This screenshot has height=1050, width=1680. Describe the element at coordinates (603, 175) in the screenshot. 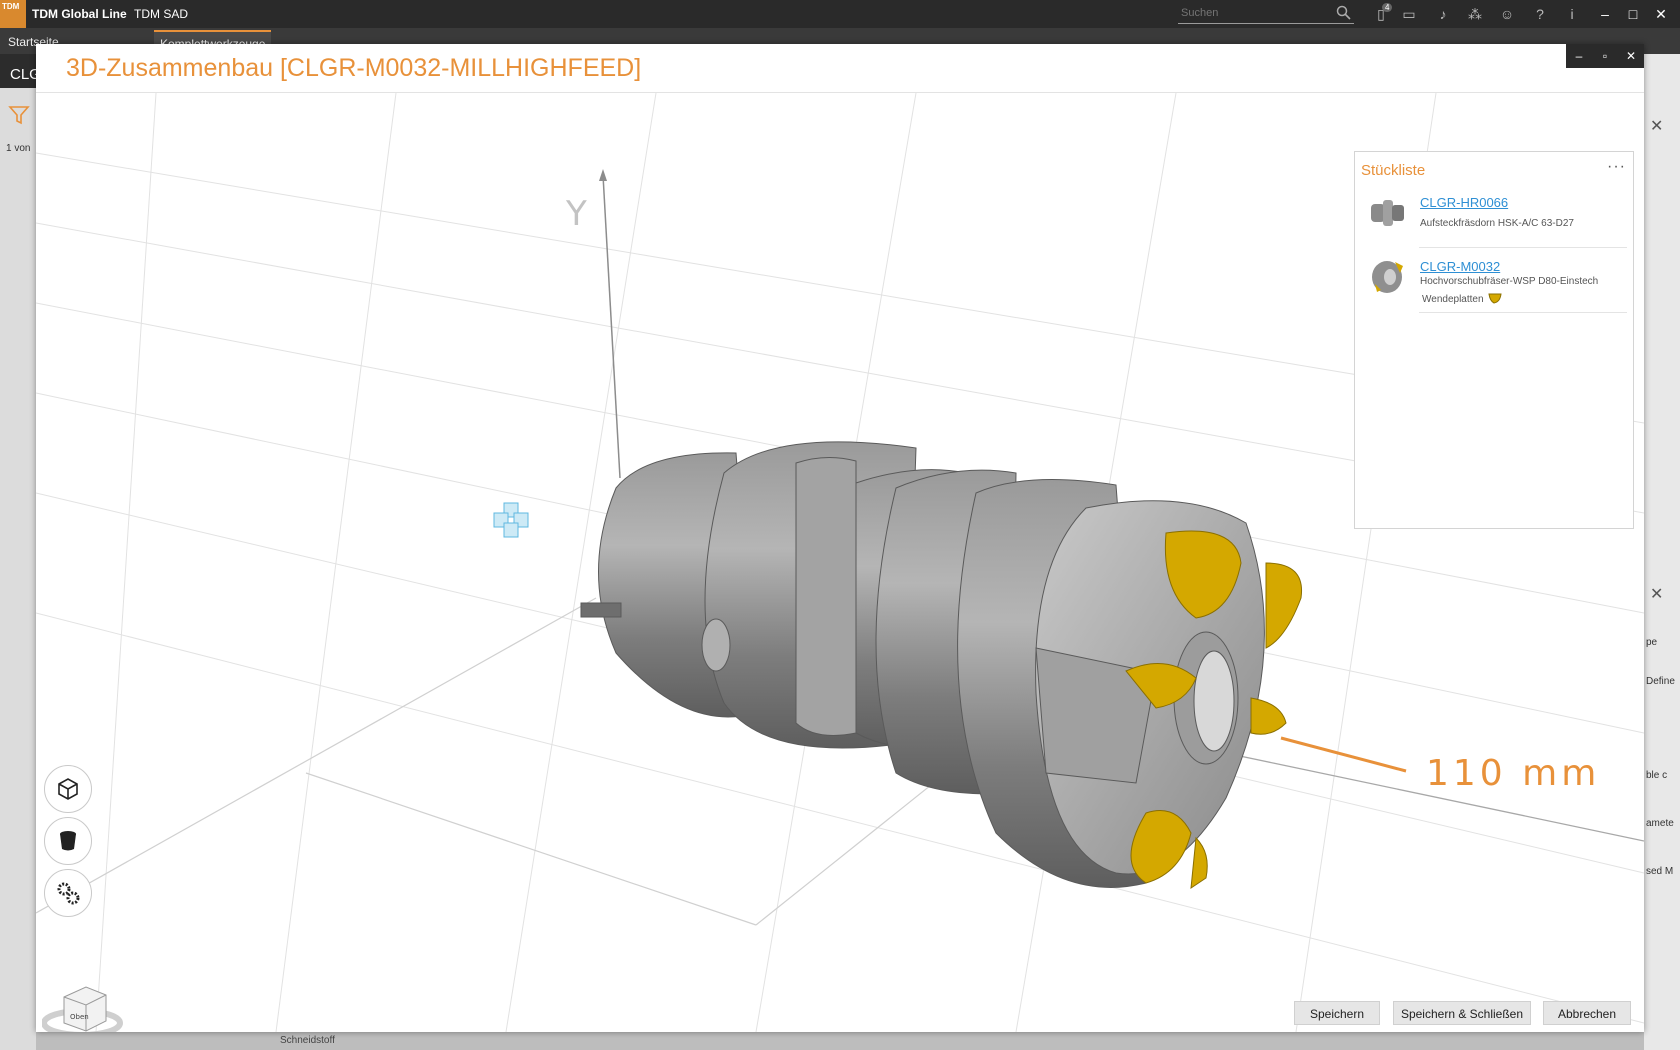

I see `y-axis-arrow` at that location.